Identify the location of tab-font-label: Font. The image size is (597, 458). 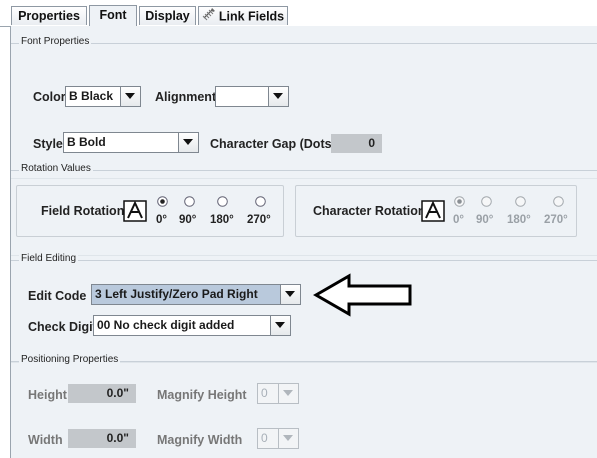
(113, 15).